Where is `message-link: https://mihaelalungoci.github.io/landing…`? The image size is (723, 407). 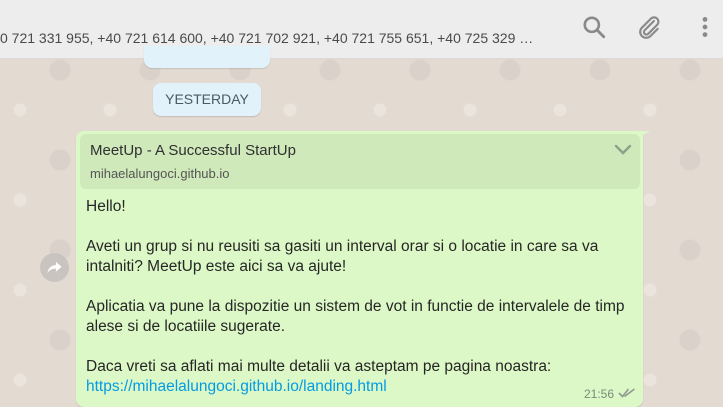
message-link: https://mihaelalungoci.github.io/landing… is located at coordinates (236, 387).